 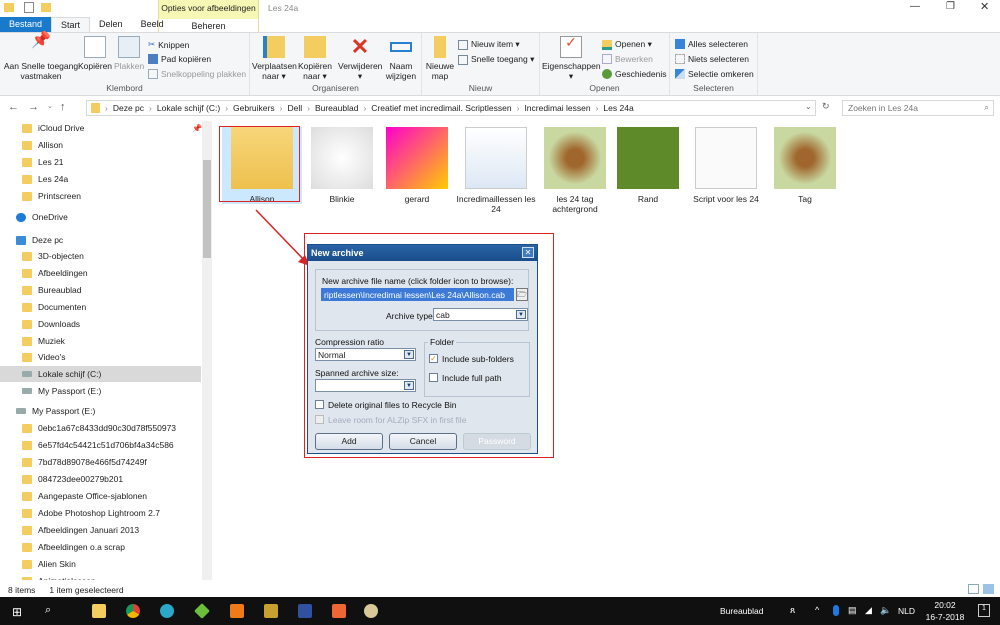 What do you see at coordinates (480, 314) in the screenshot?
I see `archive-type-select: cab ▼` at bounding box center [480, 314].